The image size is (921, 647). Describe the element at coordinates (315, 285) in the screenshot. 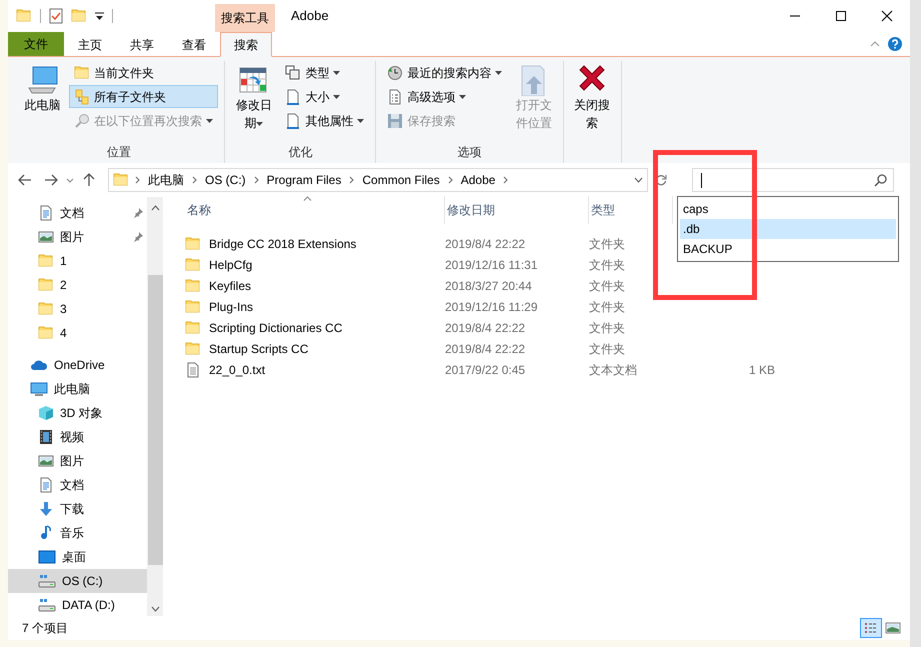

I see `file-name: Keyfiles` at that location.